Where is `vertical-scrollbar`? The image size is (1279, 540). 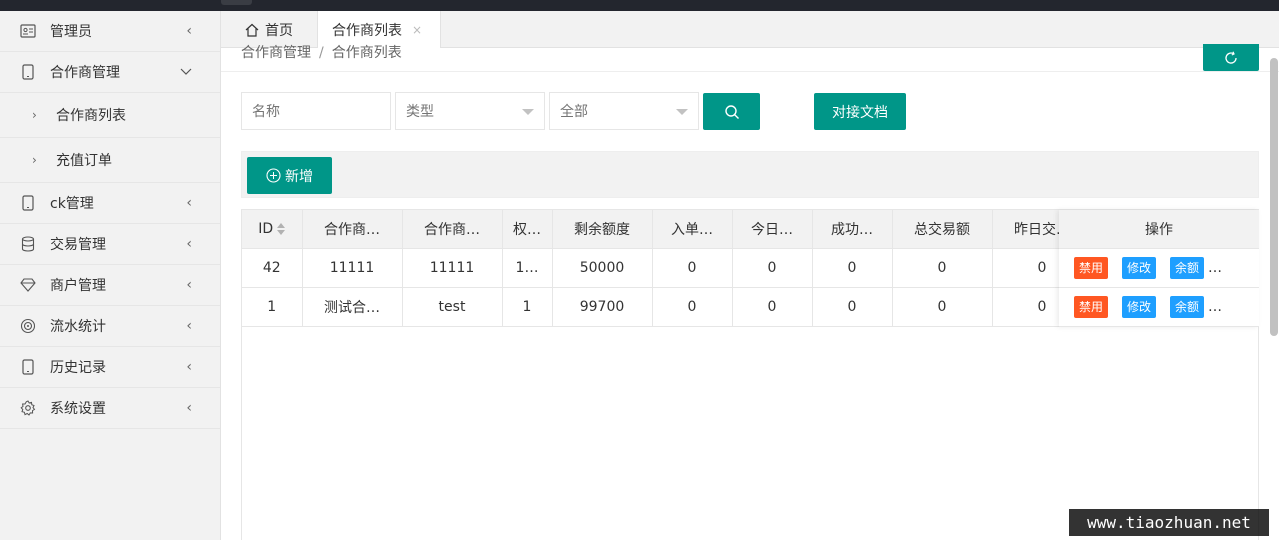
vertical-scrollbar is located at coordinates (1274, 197).